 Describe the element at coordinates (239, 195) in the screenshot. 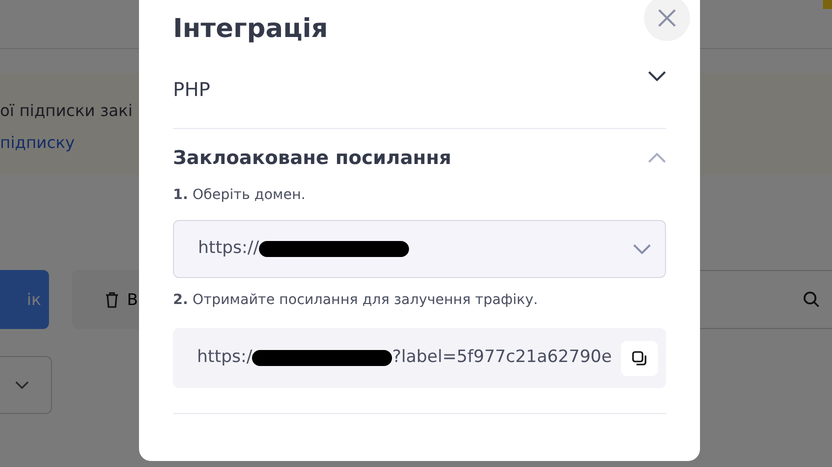

I see `step-instruction: 1. Оберіть домен.` at that location.